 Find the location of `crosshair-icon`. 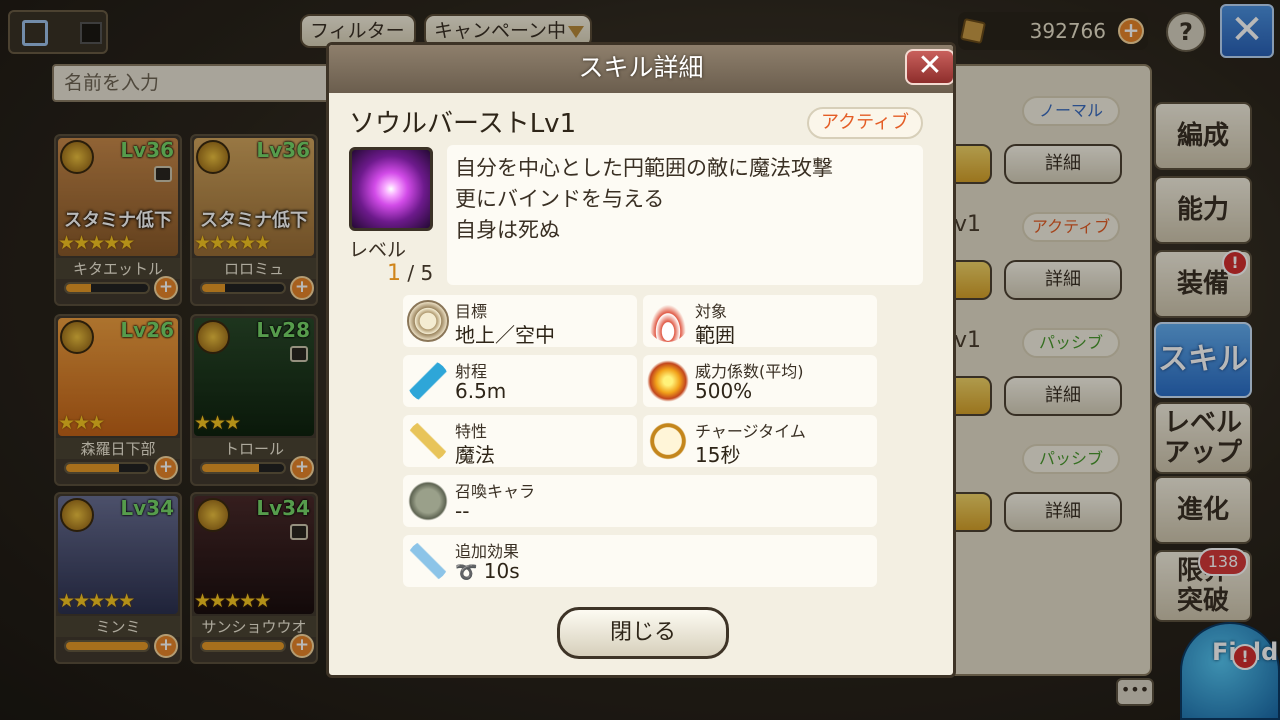

crosshair-icon is located at coordinates (428, 321).